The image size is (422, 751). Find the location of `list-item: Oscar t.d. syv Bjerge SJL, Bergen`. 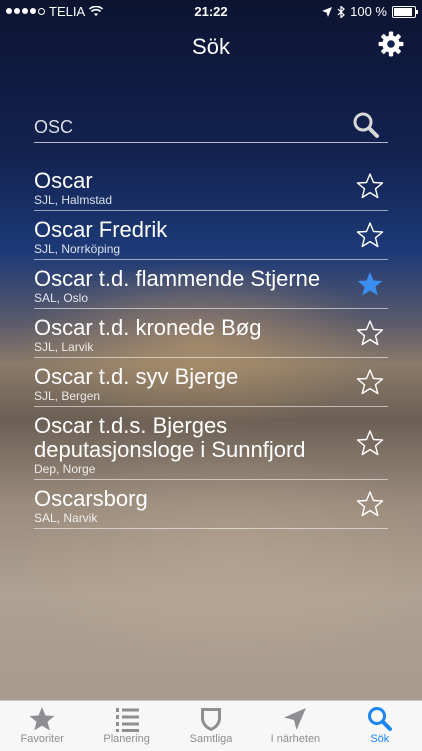

list-item: Oscar t.d. syv Bjerge SJL, Bergen is located at coordinates (211, 382).